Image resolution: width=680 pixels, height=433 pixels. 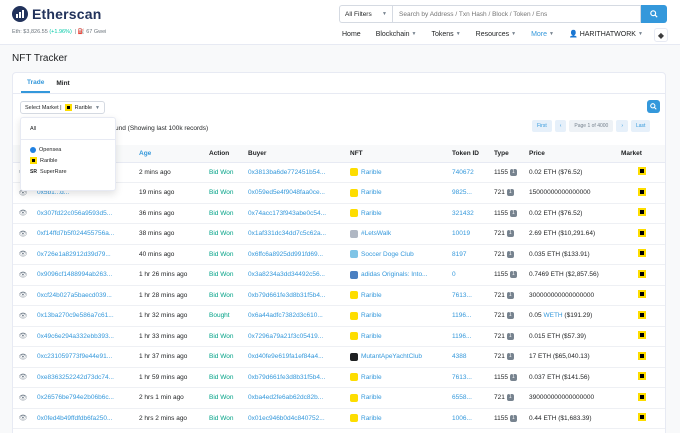 What do you see at coordinates (562, 295) in the screenshot?
I see `price-value: 300000000000000000` at bounding box center [562, 295].